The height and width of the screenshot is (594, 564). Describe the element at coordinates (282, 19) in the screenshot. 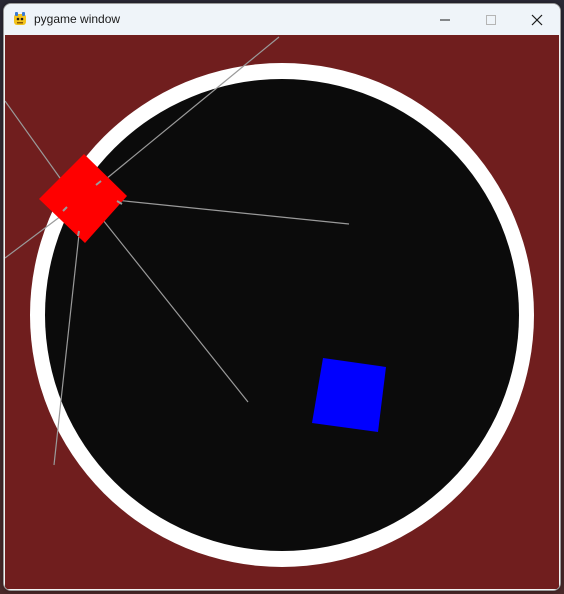

I see `title-bar: pygame window` at that location.